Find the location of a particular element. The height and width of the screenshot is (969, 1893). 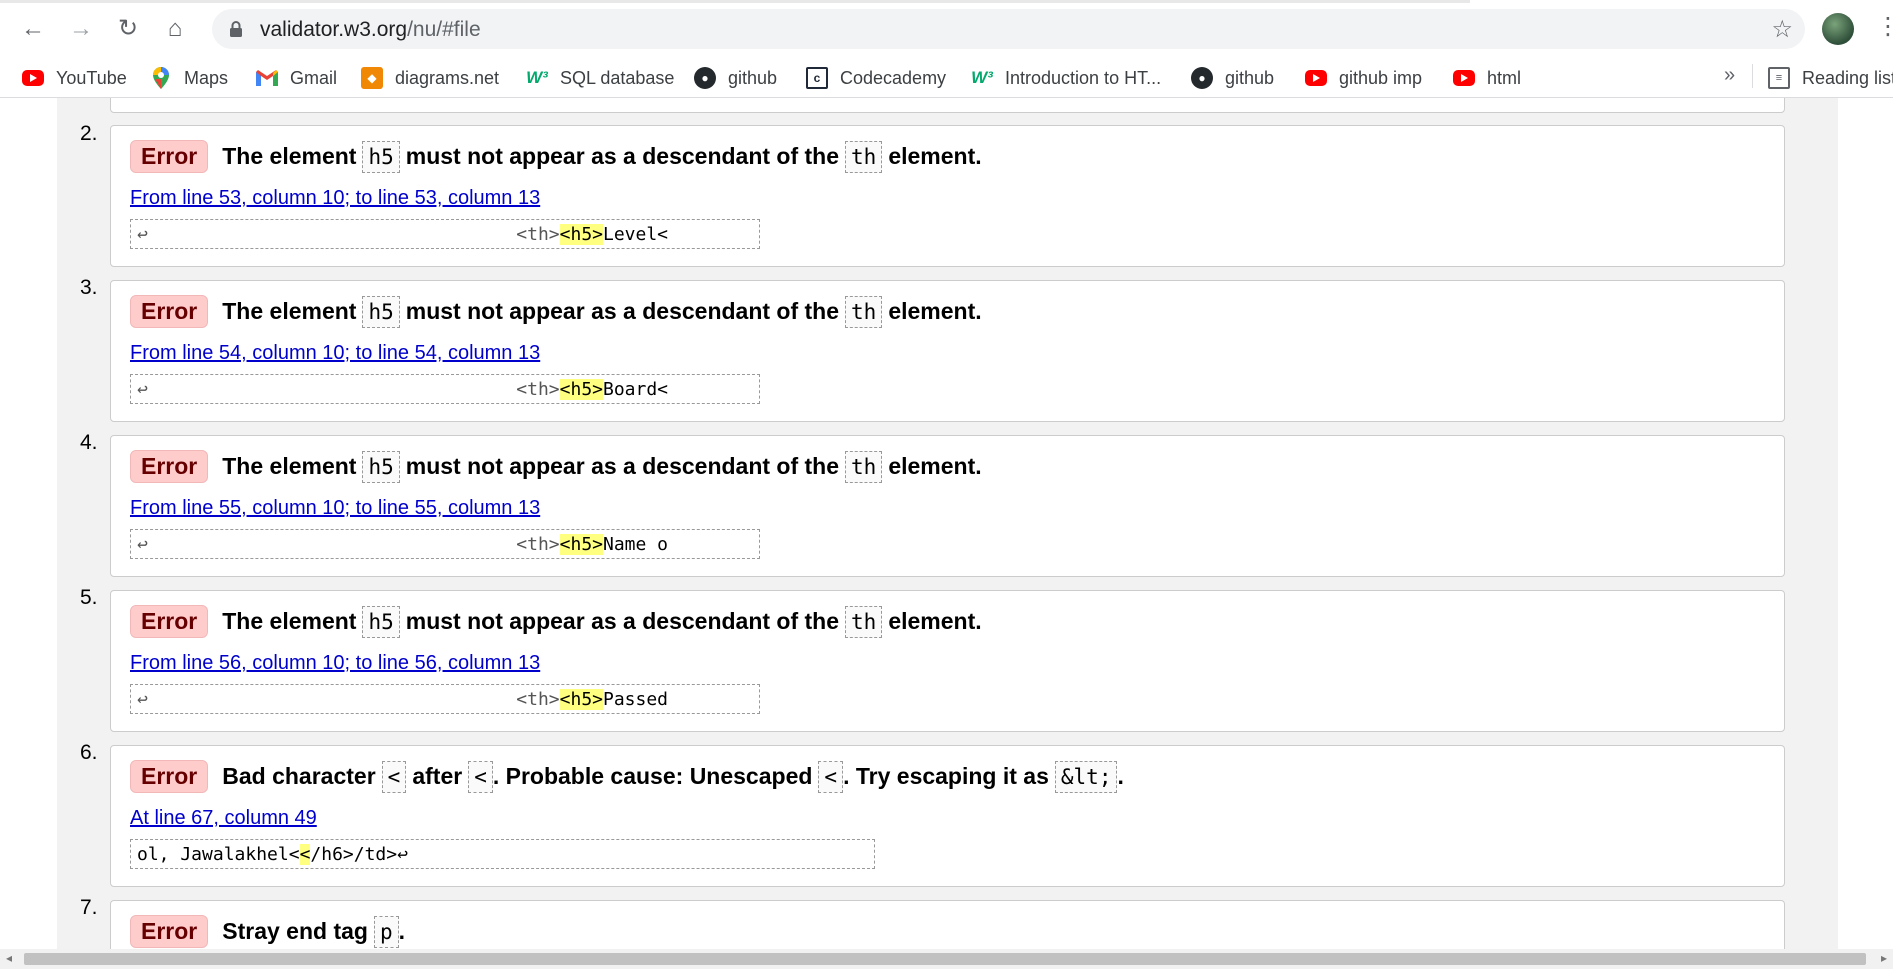

browser-menu-icon: ⋮ is located at coordinates (1884, 26).